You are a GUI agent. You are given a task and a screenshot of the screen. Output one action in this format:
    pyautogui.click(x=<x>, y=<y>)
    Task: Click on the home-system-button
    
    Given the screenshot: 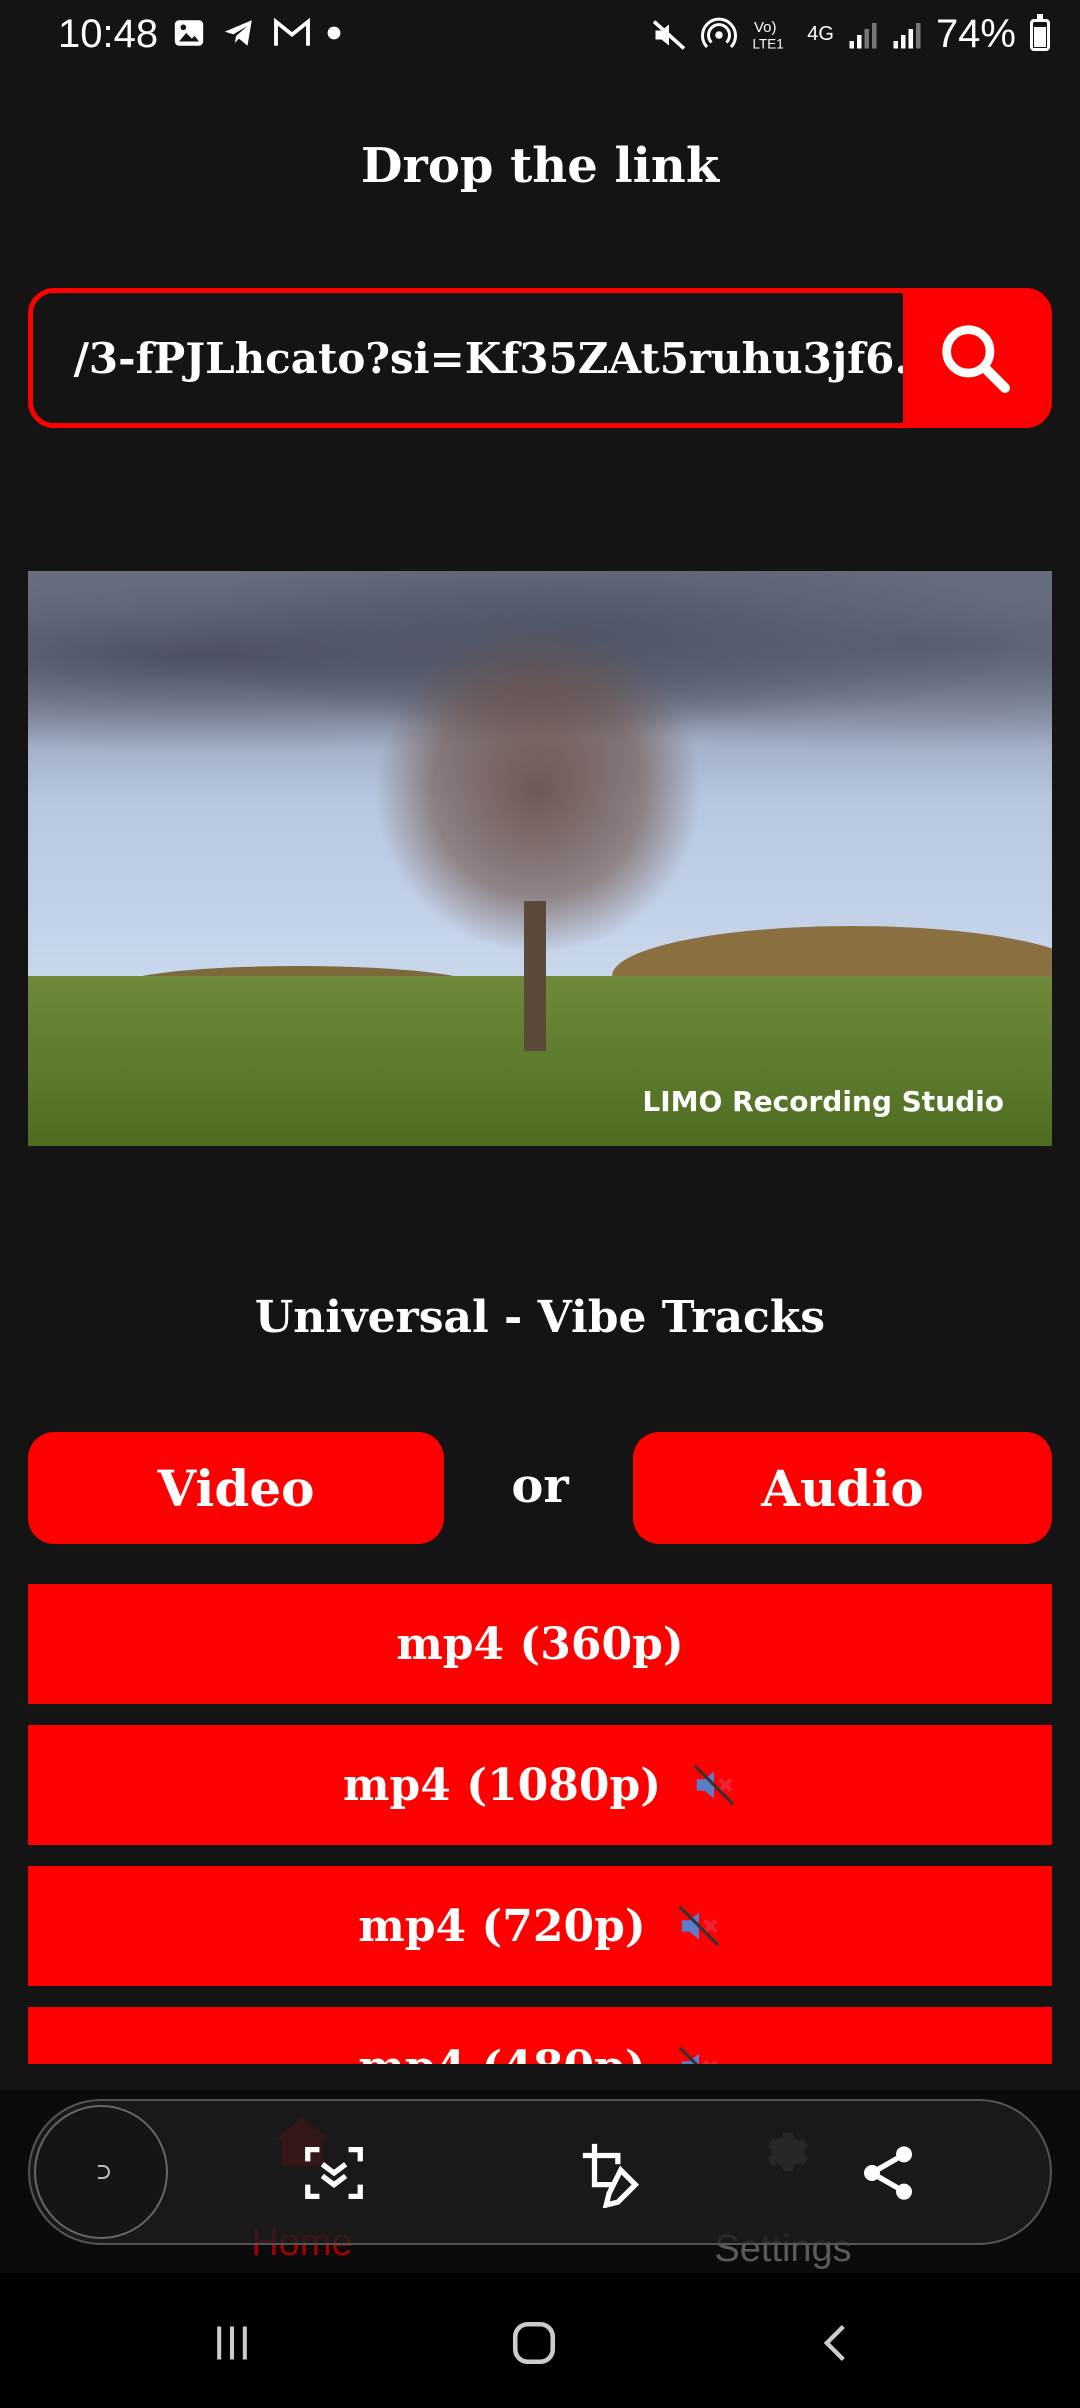 What is the action you would take?
    pyautogui.click(x=534, y=2343)
    